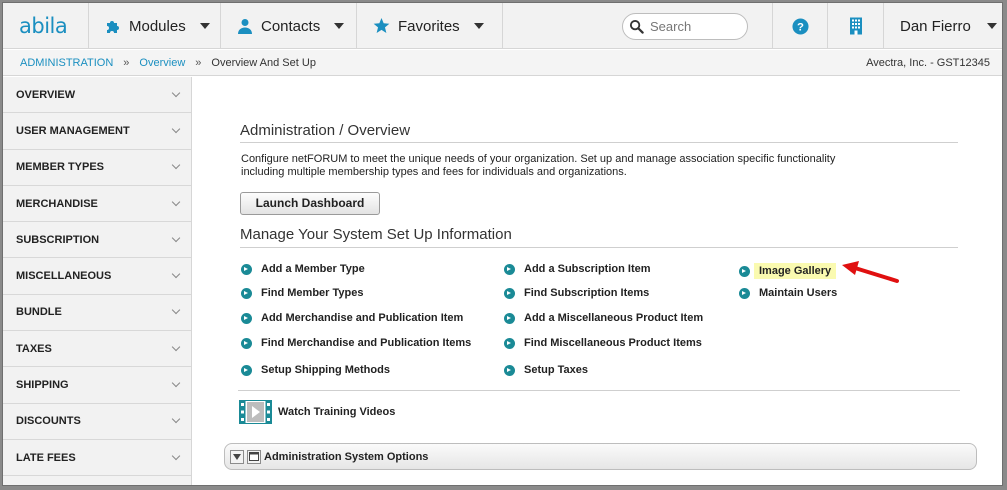  I want to click on link-label: Add a Member Type, so click(313, 269).